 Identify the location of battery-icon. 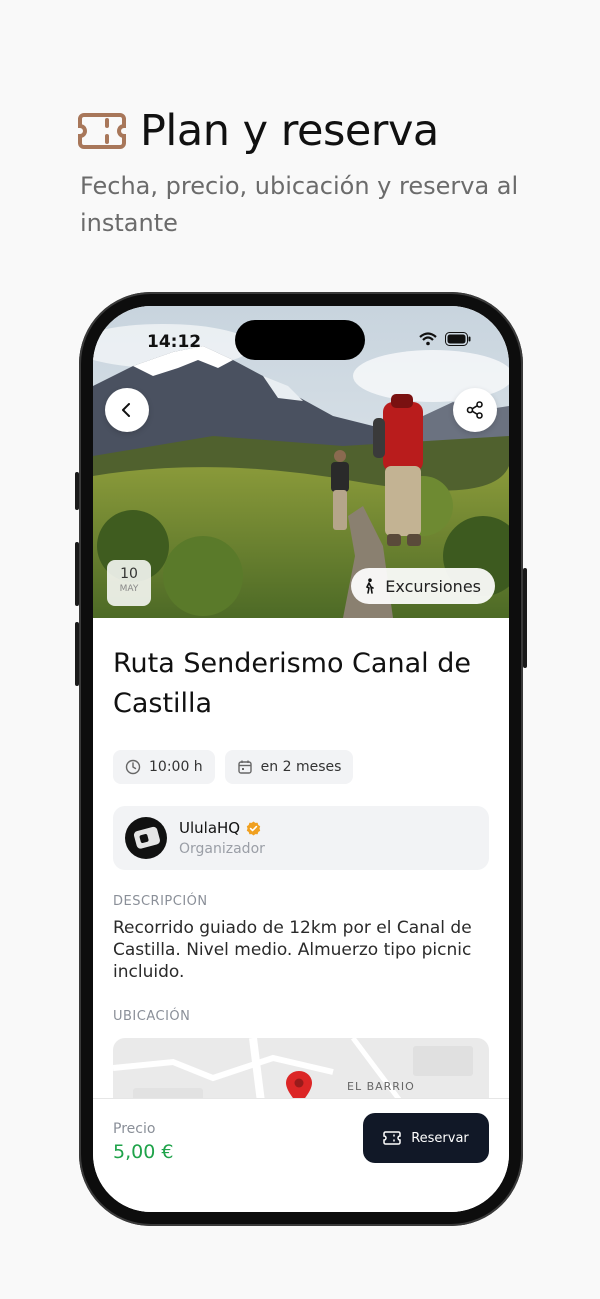
(458, 339).